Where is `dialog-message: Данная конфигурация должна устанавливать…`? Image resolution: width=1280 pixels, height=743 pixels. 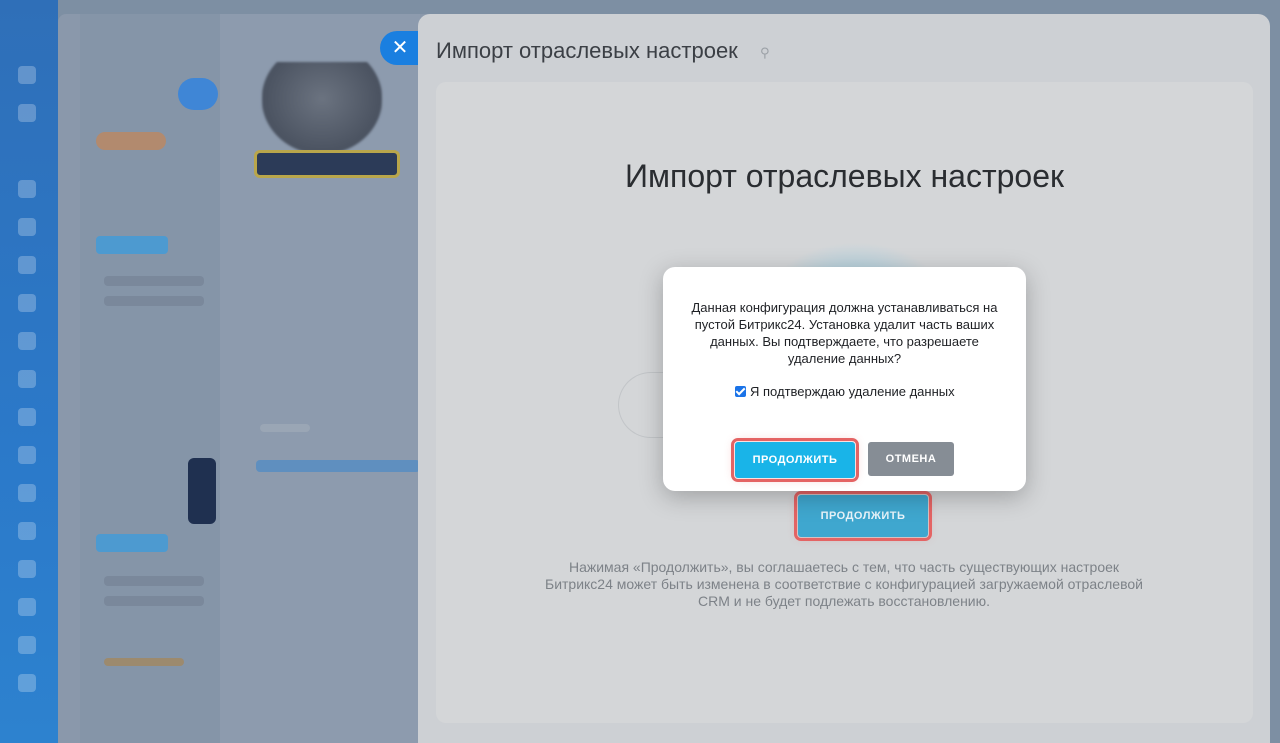 dialog-message: Данная конфигурация должна устанавливать… is located at coordinates (844, 333).